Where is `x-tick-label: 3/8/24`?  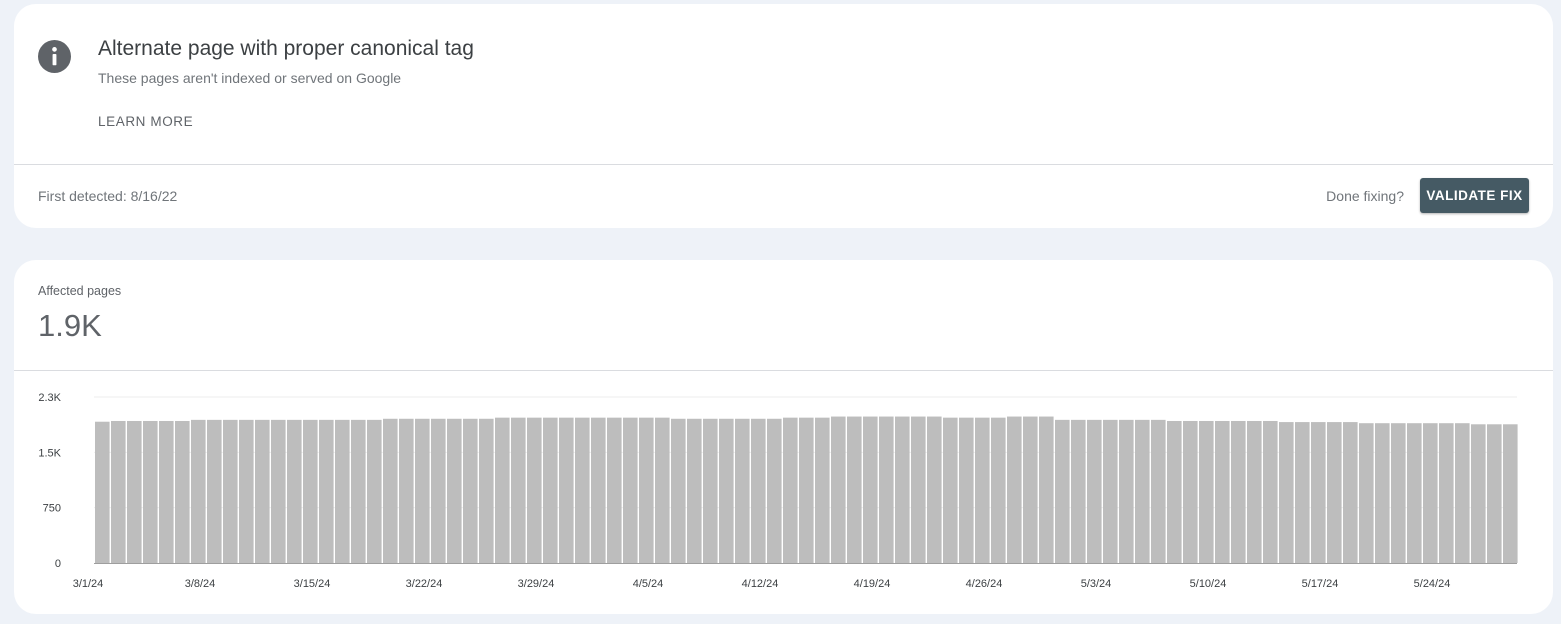 x-tick-label: 3/8/24 is located at coordinates (200, 584).